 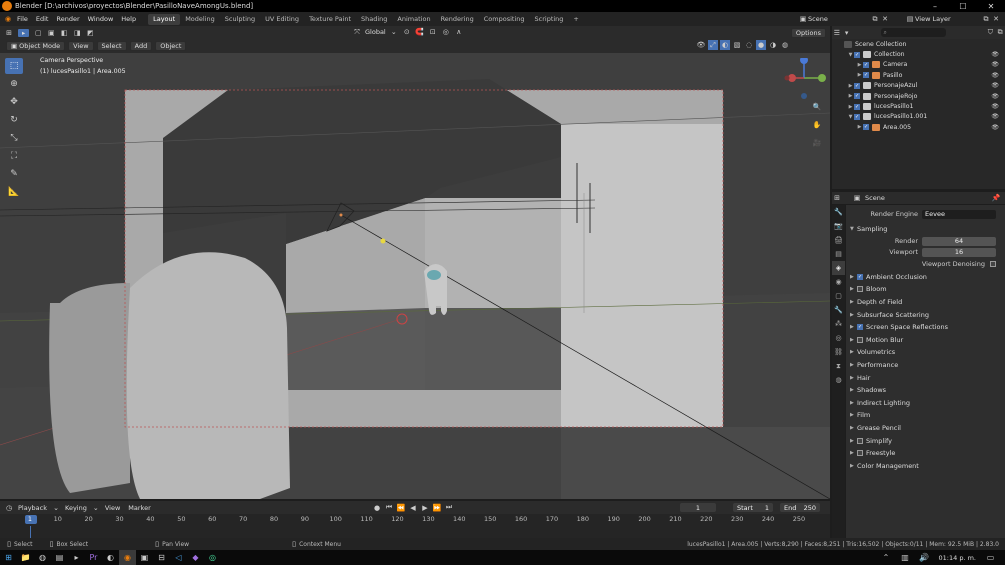 I want to click on new-scene-icon: ⧉, so click(x=875, y=19).